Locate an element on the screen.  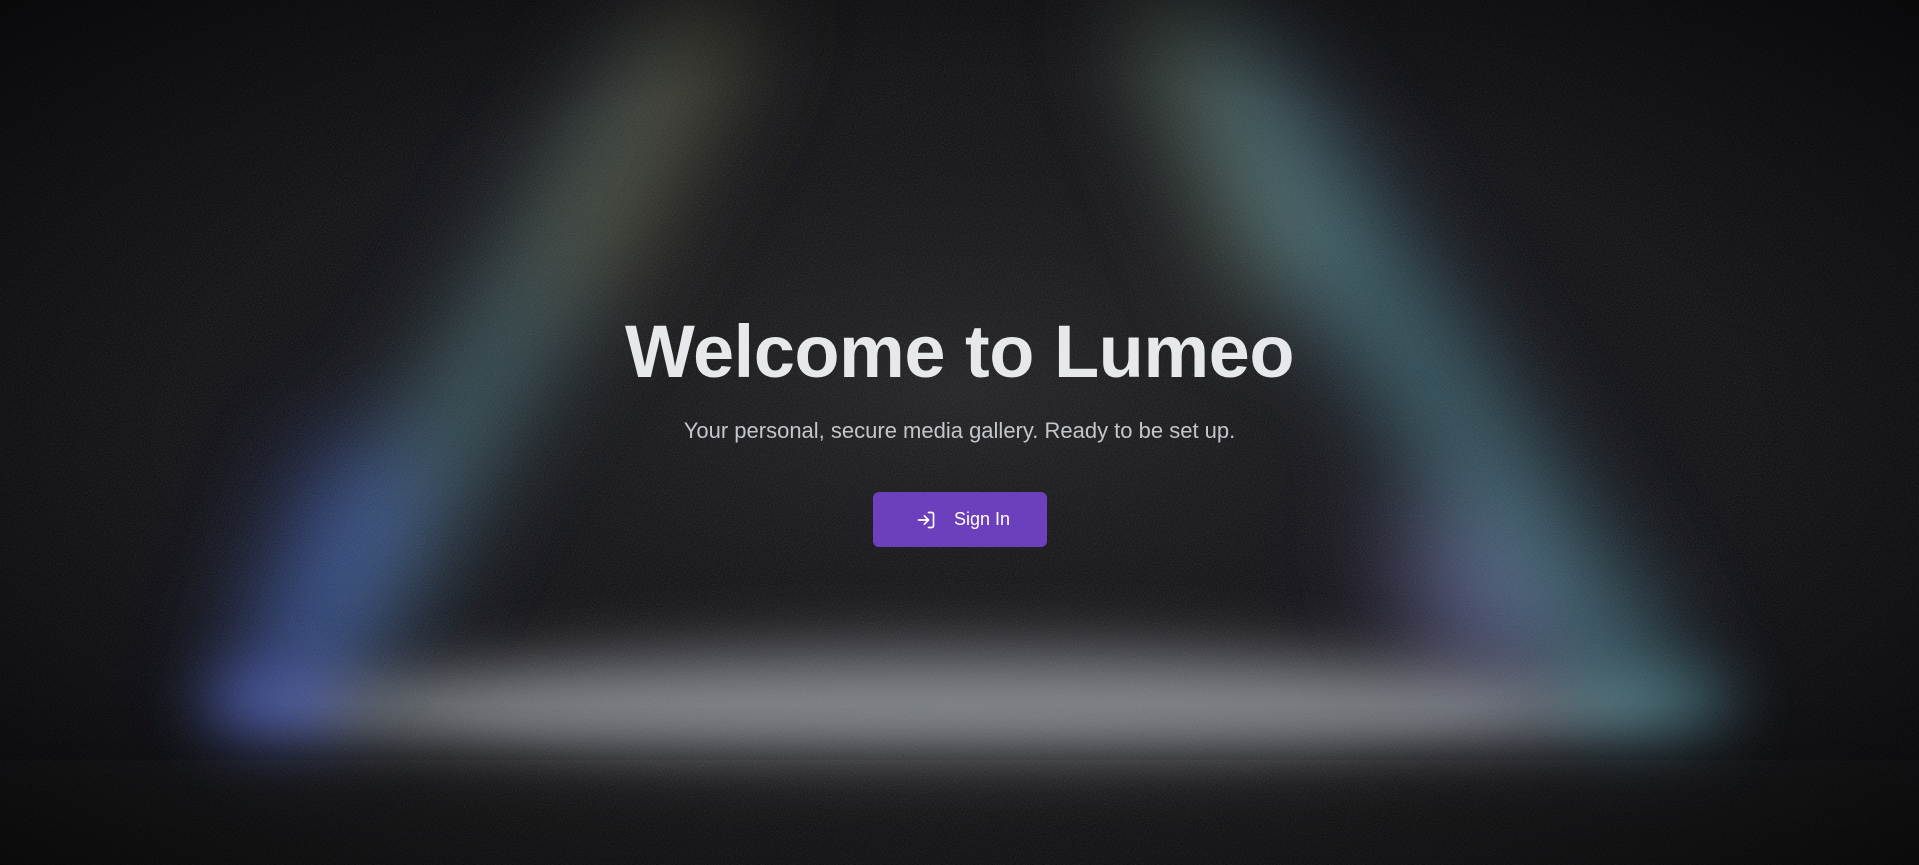
sign-in-icon is located at coordinates (926, 520).